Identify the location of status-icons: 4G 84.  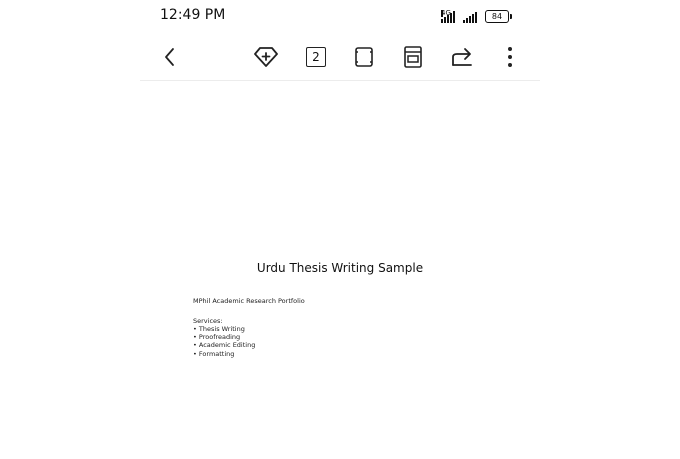
(476, 15).